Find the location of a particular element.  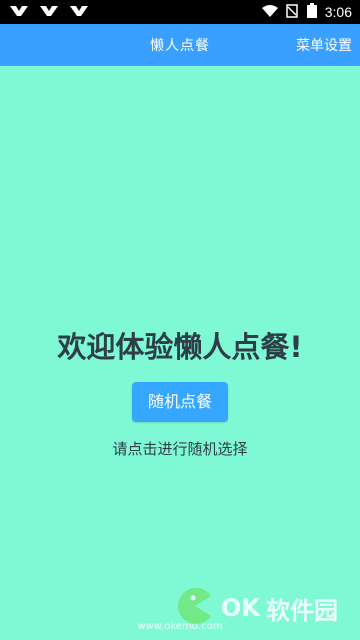

menu-settings-button: 菜单设置 is located at coordinates (324, 45).